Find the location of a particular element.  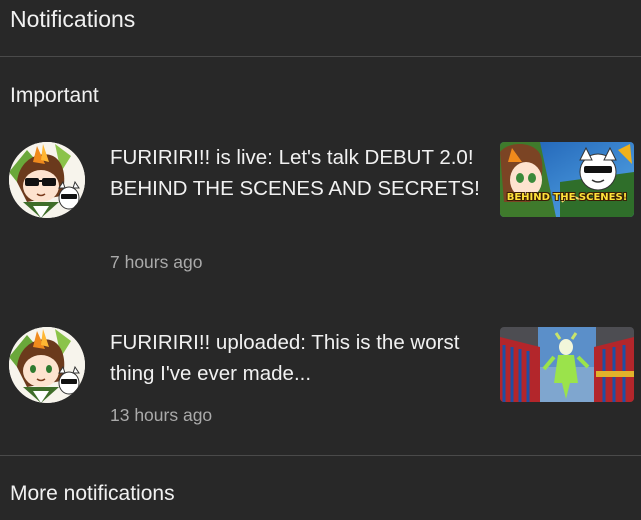

section-title-important: Important is located at coordinates (54, 95).